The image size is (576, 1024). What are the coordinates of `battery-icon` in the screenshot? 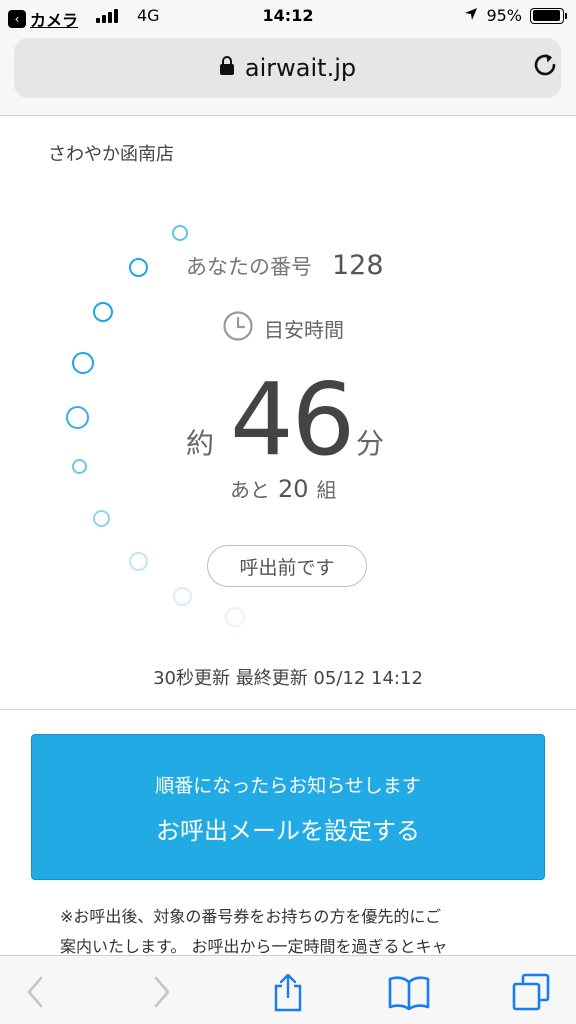 It's located at (548, 15).